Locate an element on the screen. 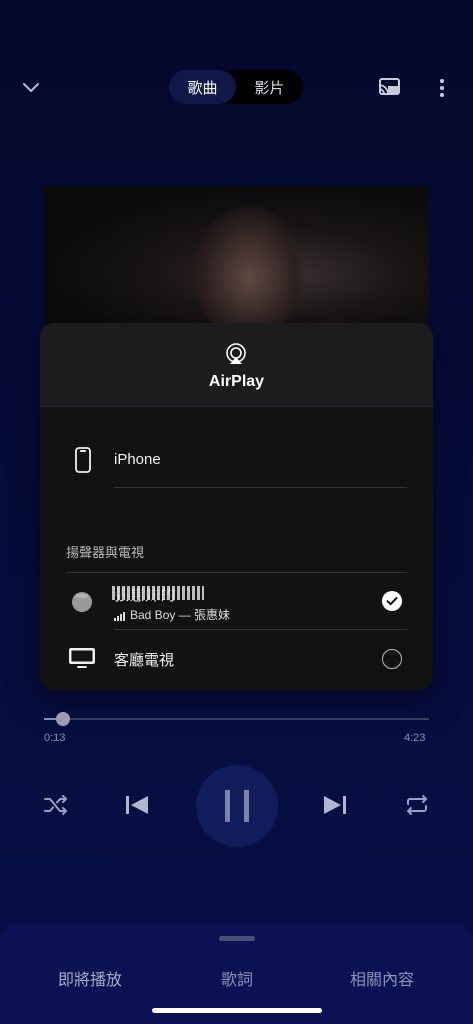  section-label-speakers-tv: 揚聲器與電視 is located at coordinates (105, 552).